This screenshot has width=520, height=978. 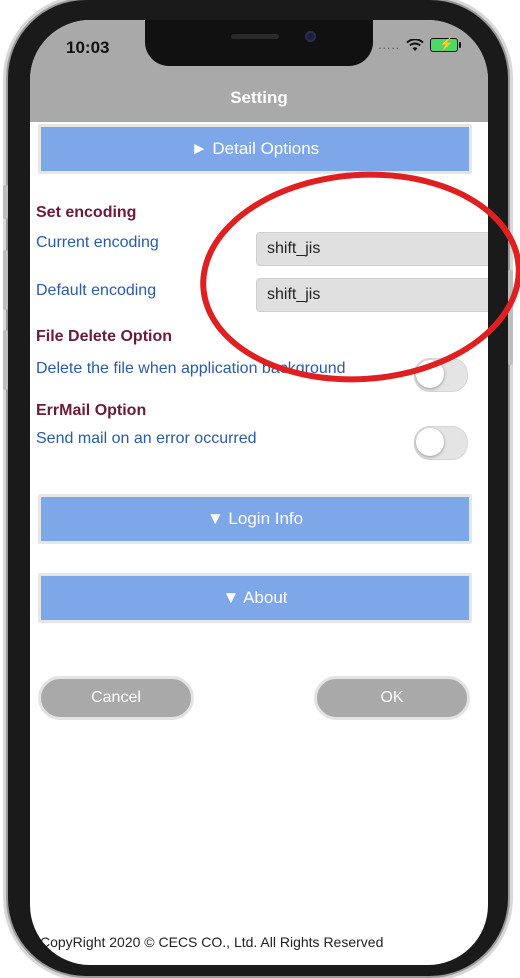 I want to click on volume-up-button, so click(x=5, y=280).